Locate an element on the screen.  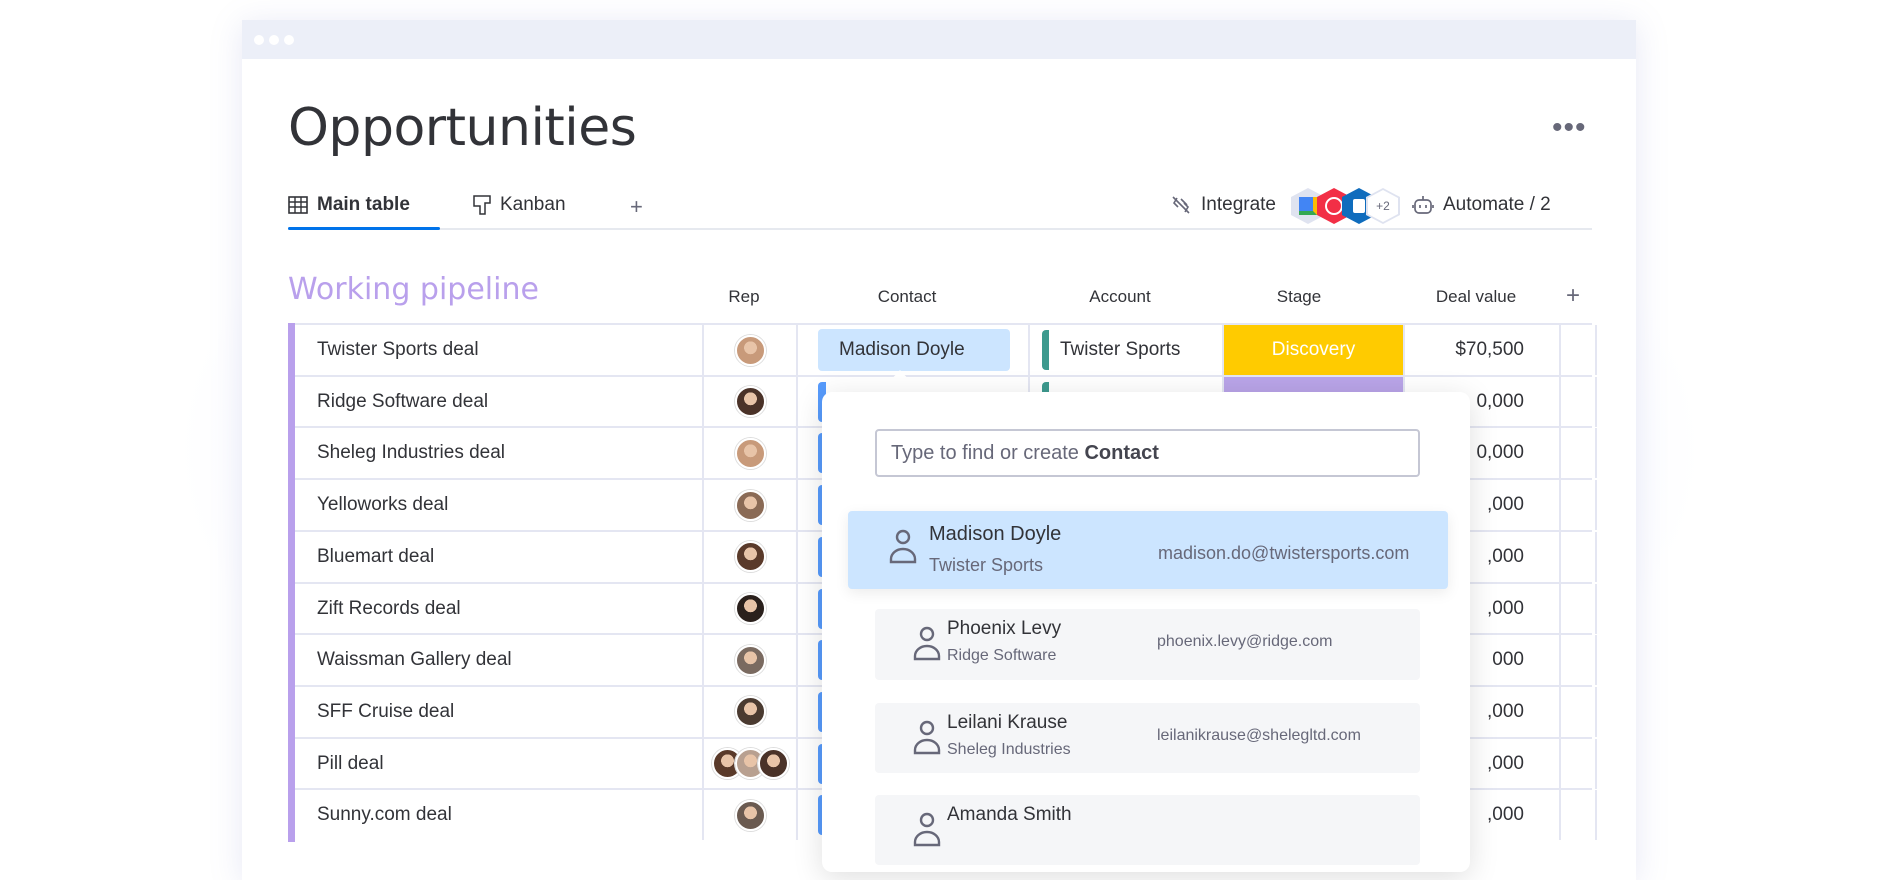
deal-name: Ridge Software deal is located at coordinates (499, 401).